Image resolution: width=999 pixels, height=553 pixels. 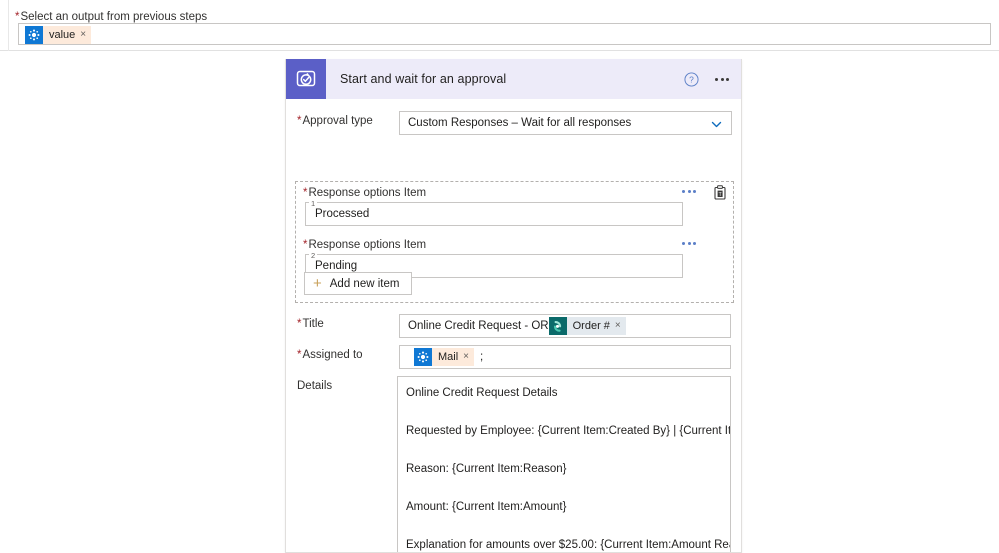 I want to click on help-circle-icon: ?, so click(x=691, y=79).